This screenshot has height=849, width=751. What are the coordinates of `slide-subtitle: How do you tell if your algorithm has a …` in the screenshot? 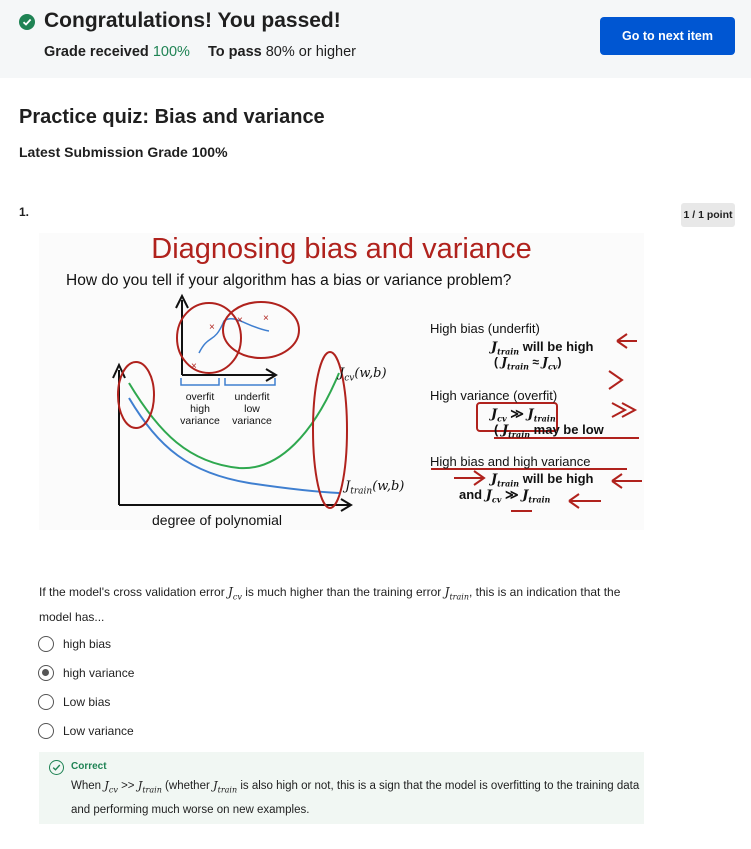 It's located at (289, 280).